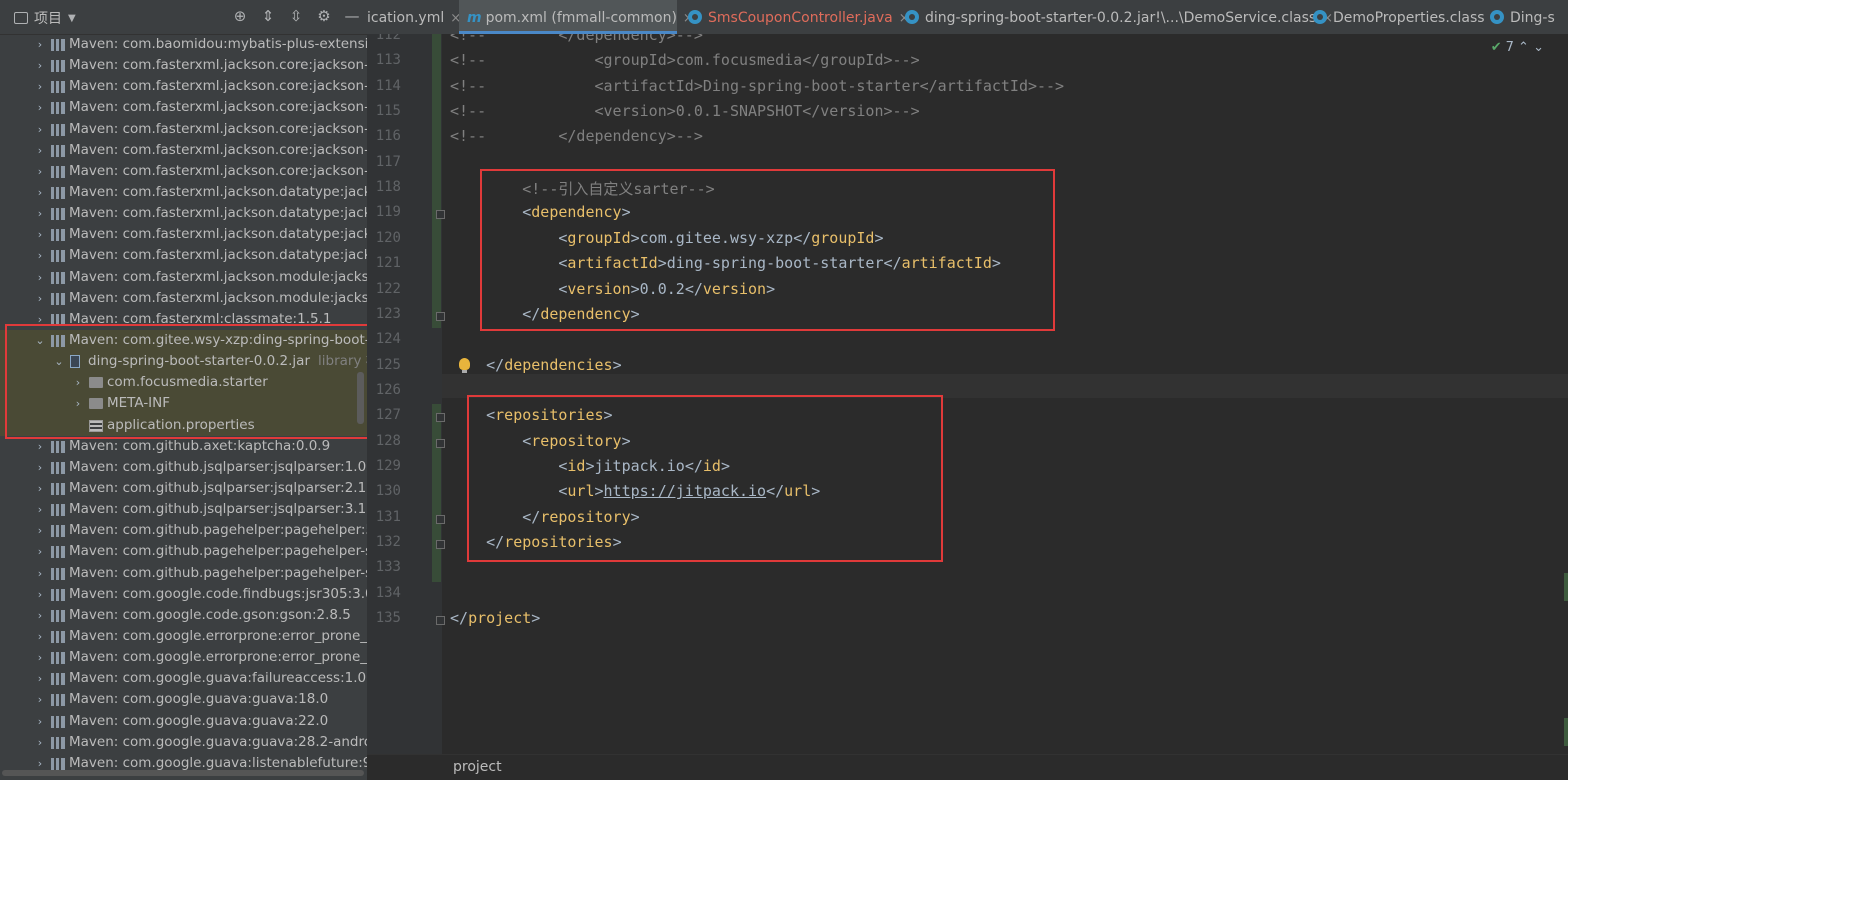 This screenshot has width=1856, height=923. What do you see at coordinates (210, 614) in the screenshot?
I see `tree-item-label: Maven: com.google.code.gson:gson:2.8.5` at bounding box center [210, 614].